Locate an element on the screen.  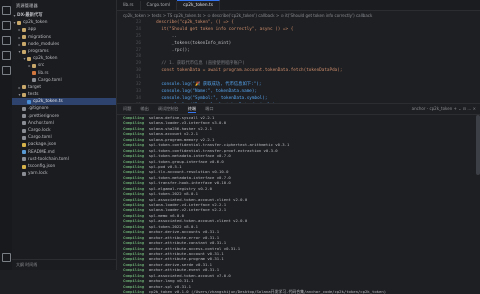
panel-tab: 输出 is located at coordinates (144, 109).